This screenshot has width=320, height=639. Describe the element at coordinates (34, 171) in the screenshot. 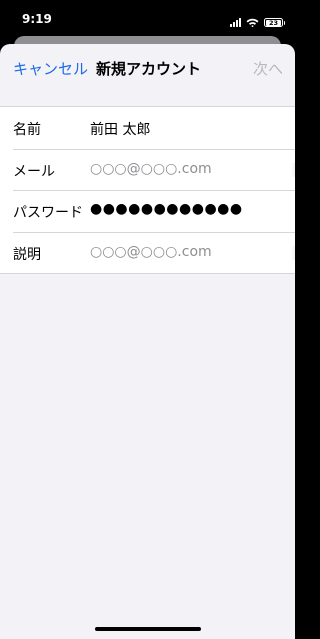

I see `email-label: メール` at that location.